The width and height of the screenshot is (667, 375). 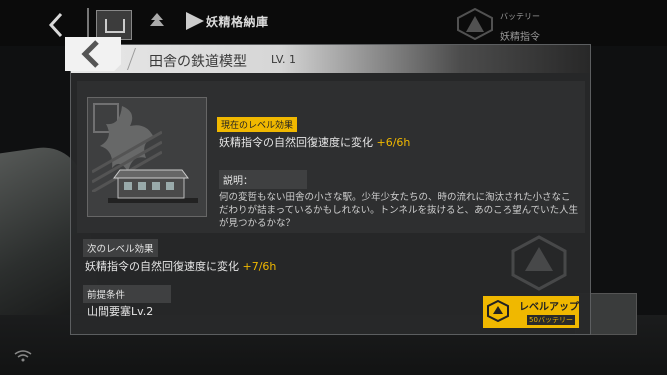 I want to click on item-title: 田舎の鉄道模型, so click(x=198, y=62).